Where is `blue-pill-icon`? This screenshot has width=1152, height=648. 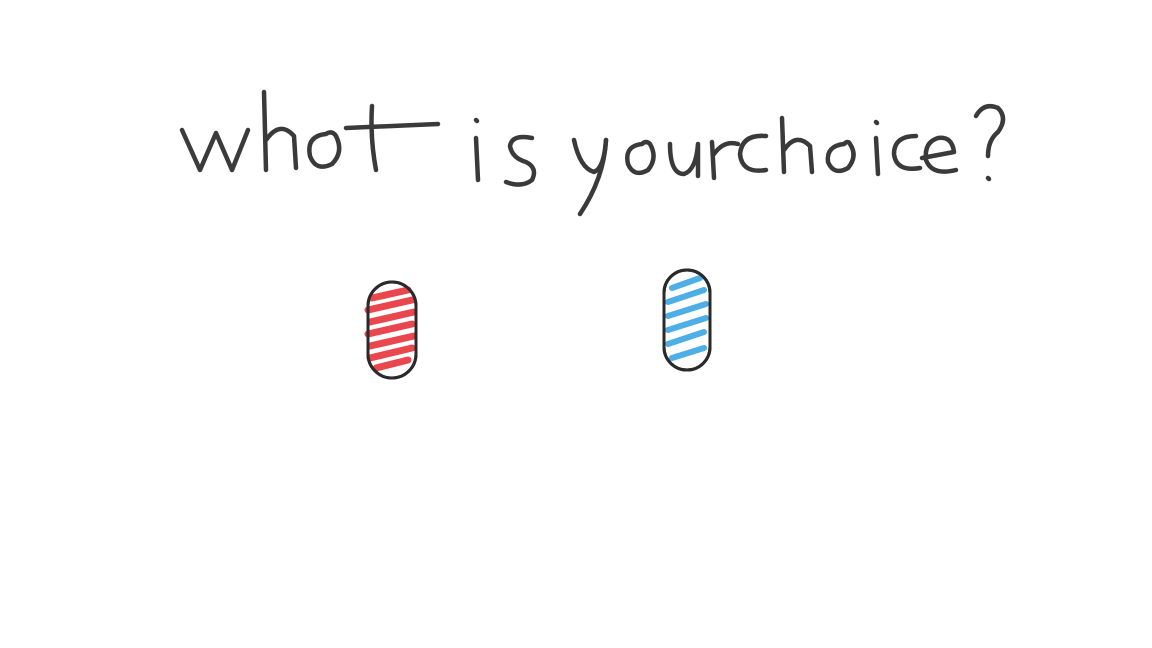 blue-pill-icon is located at coordinates (687, 320).